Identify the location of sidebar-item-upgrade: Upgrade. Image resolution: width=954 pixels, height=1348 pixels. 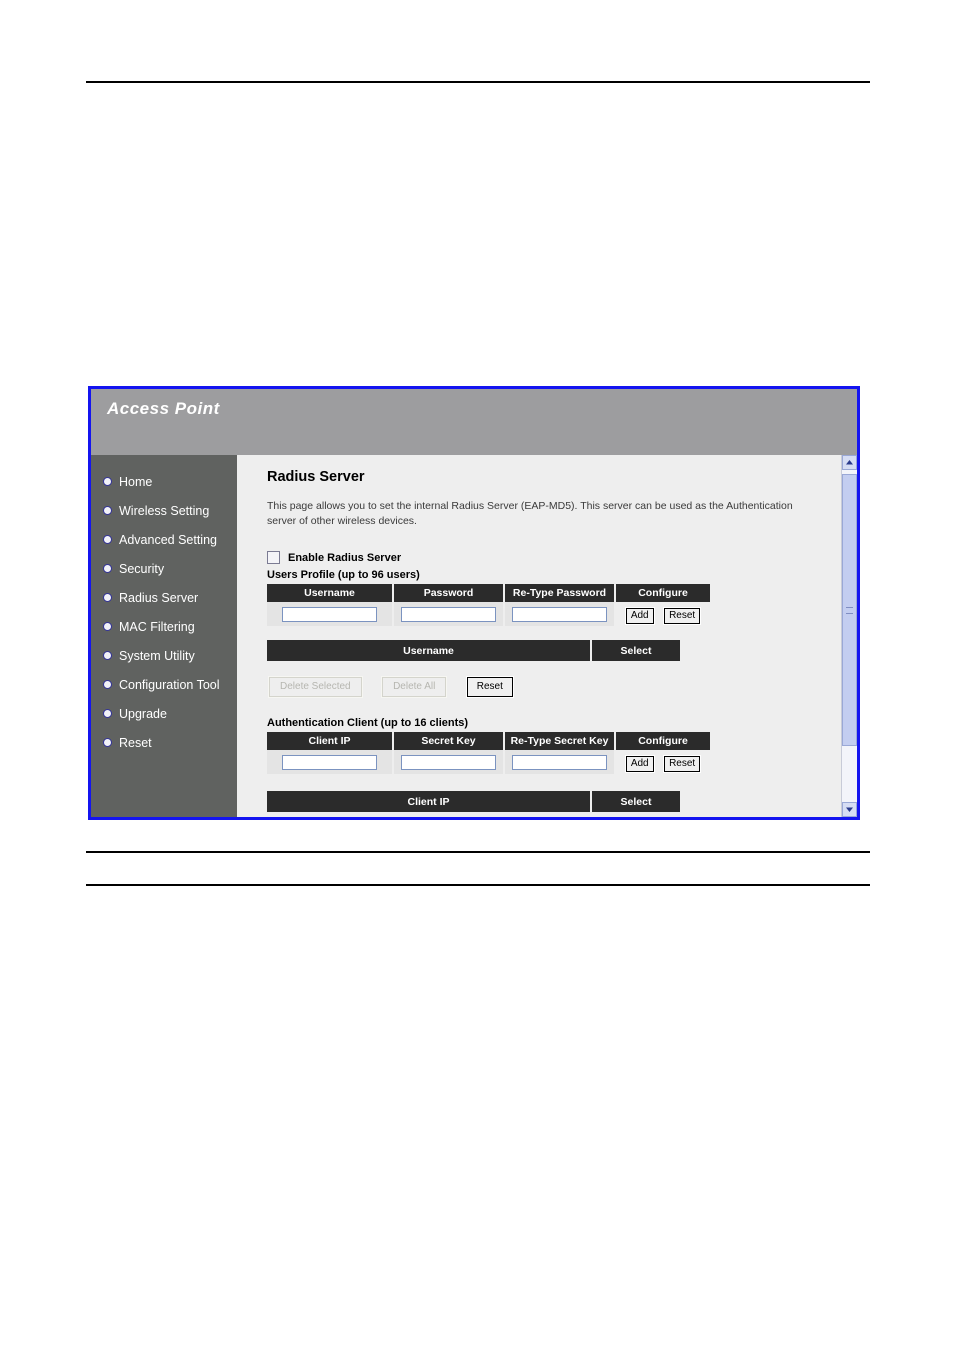
(164, 713).